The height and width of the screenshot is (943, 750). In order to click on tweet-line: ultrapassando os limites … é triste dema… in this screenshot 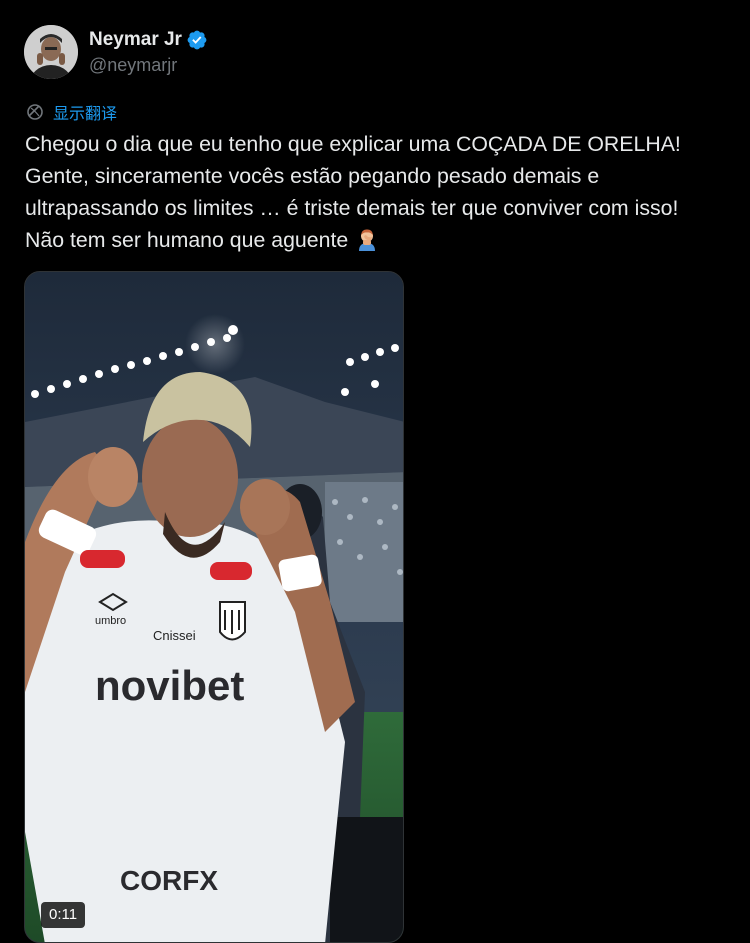, I will do `click(352, 208)`.